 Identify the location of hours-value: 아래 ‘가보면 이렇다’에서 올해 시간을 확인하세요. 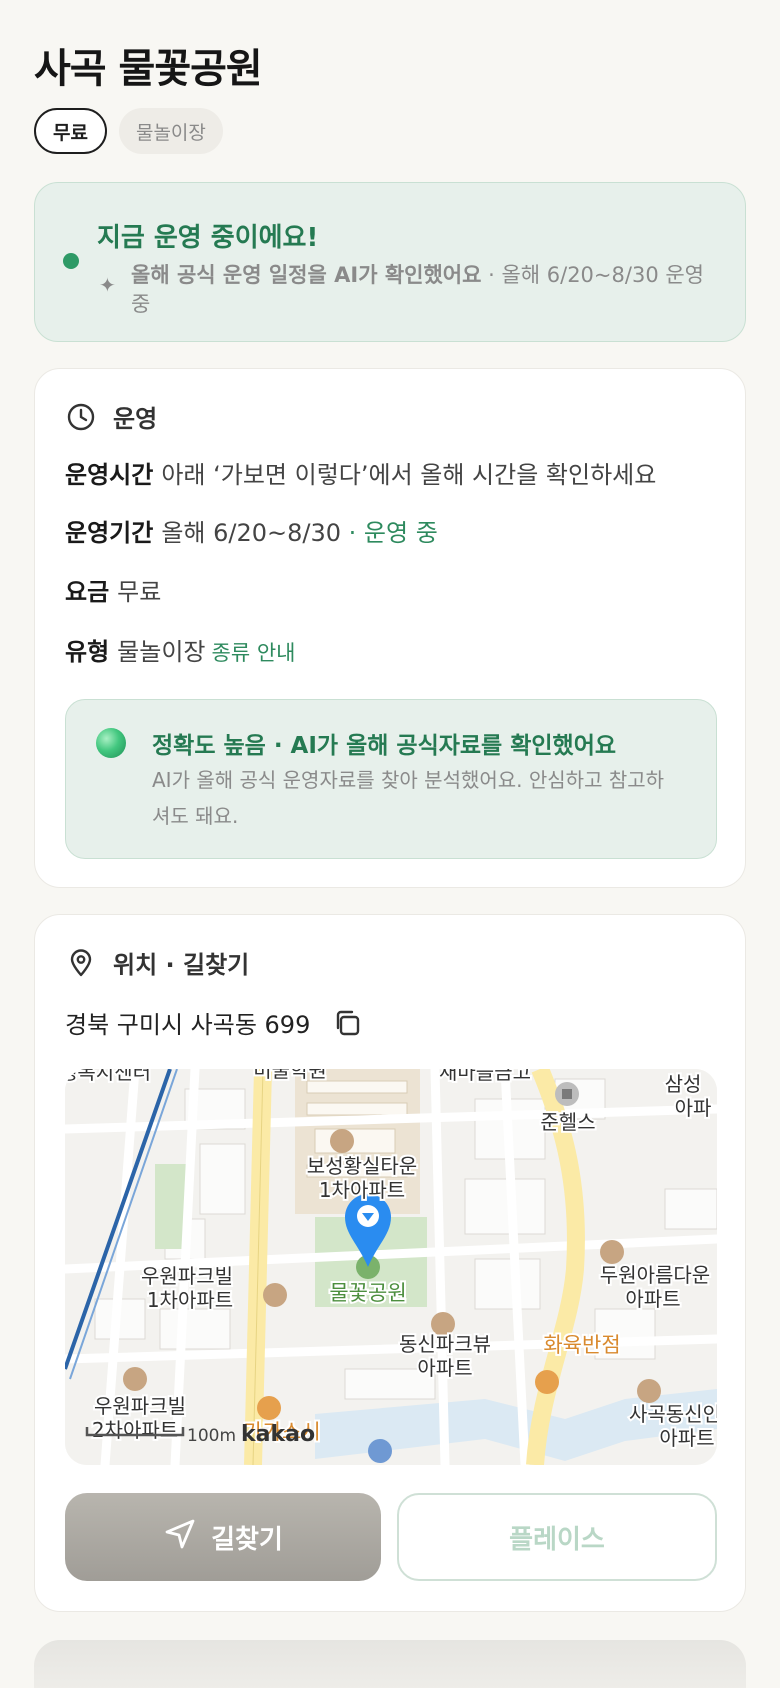
(409, 475).